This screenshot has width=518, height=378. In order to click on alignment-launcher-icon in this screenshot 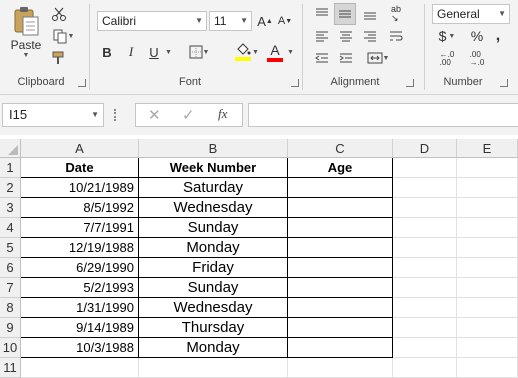, I will do `click(410, 83)`.